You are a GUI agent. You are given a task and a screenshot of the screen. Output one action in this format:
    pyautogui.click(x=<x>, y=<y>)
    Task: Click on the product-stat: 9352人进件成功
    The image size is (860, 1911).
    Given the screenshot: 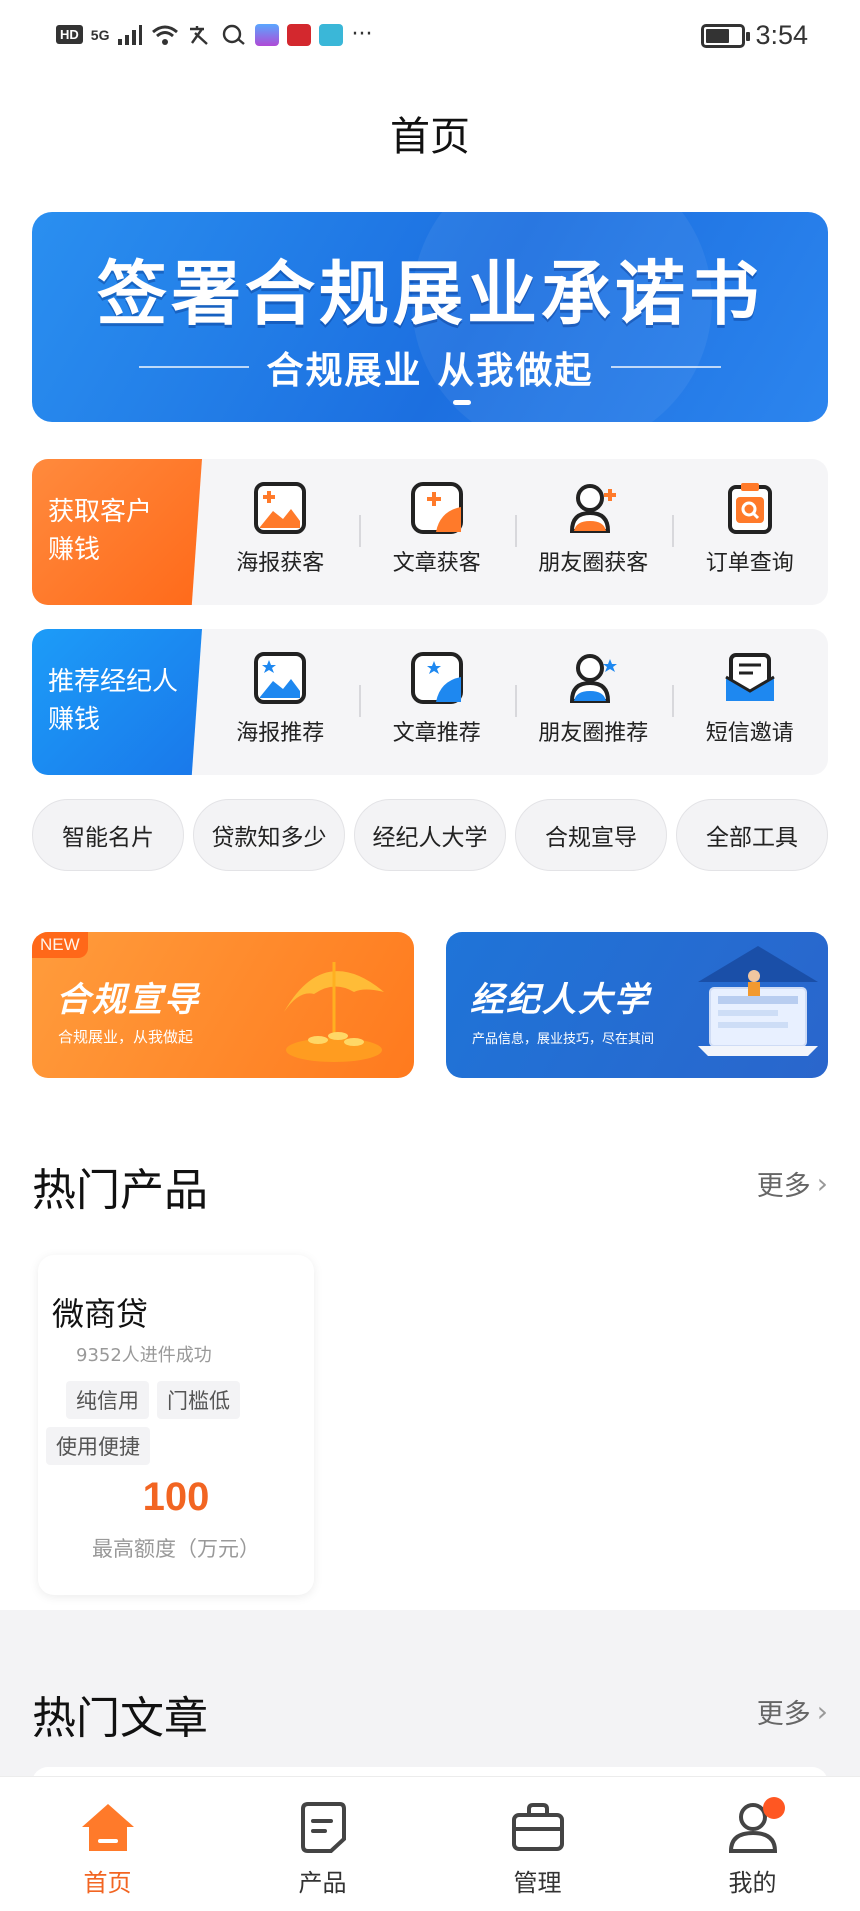 What is the action you would take?
    pyautogui.click(x=144, y=1355)
    